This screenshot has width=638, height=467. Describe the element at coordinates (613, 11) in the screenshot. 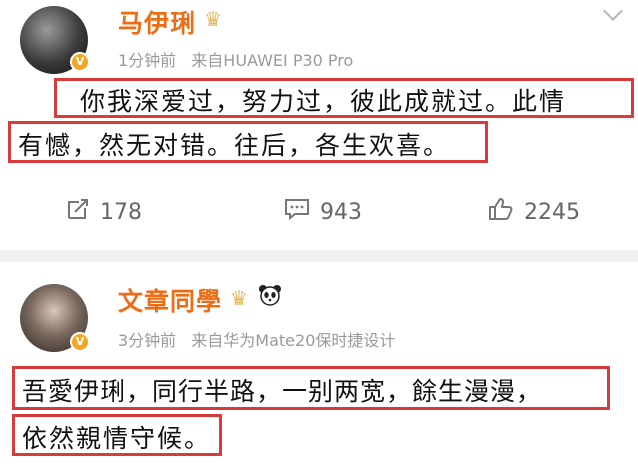

I see `chevron-down-icon` at that location.